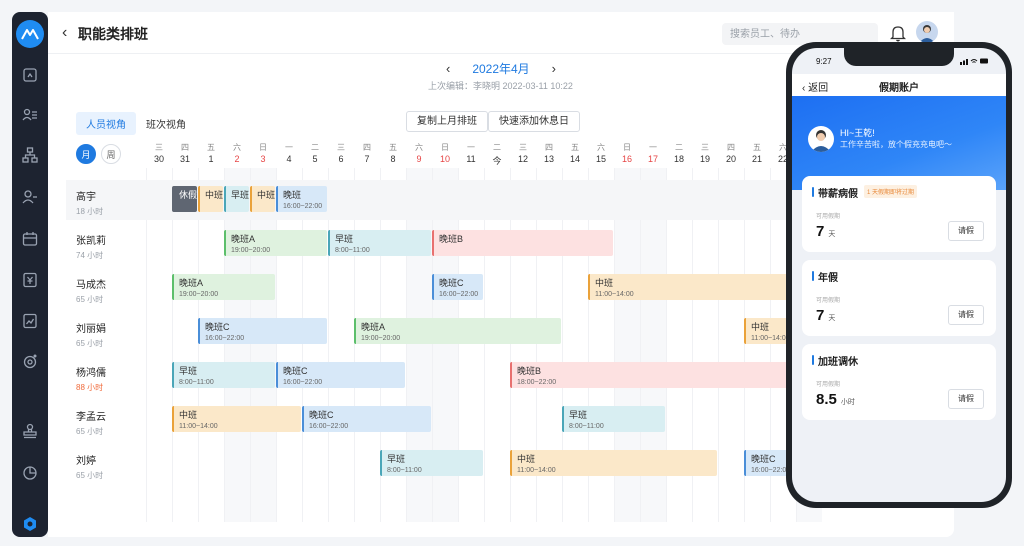  I want to click on home-icon, so click(30, 75).